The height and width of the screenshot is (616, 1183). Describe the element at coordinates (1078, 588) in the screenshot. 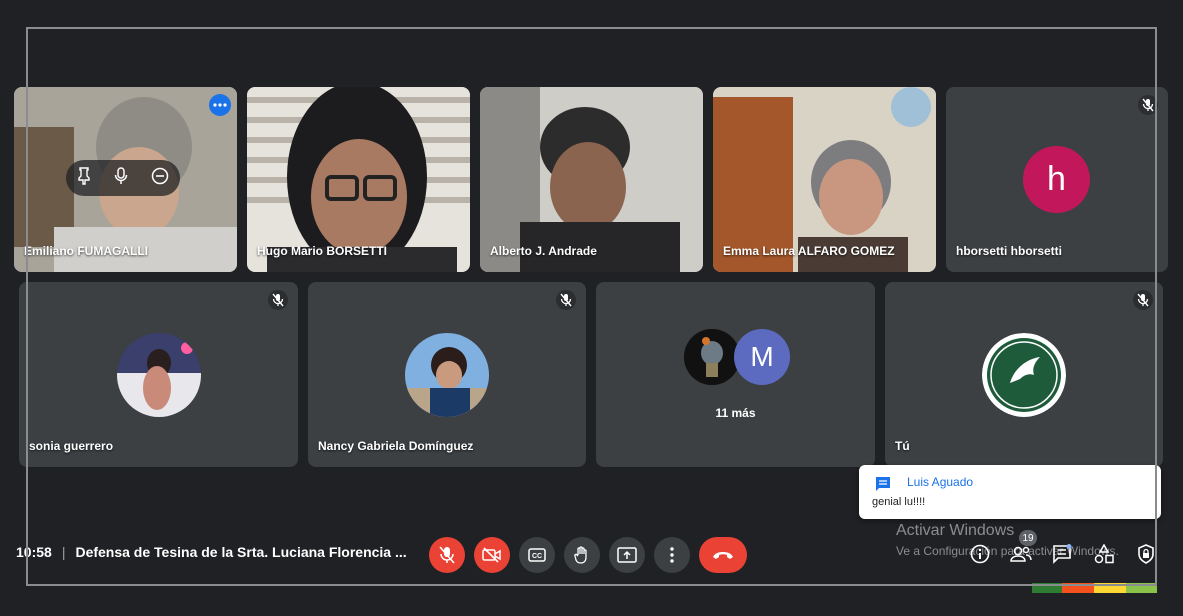

I see `color-strip-orange` at that location.